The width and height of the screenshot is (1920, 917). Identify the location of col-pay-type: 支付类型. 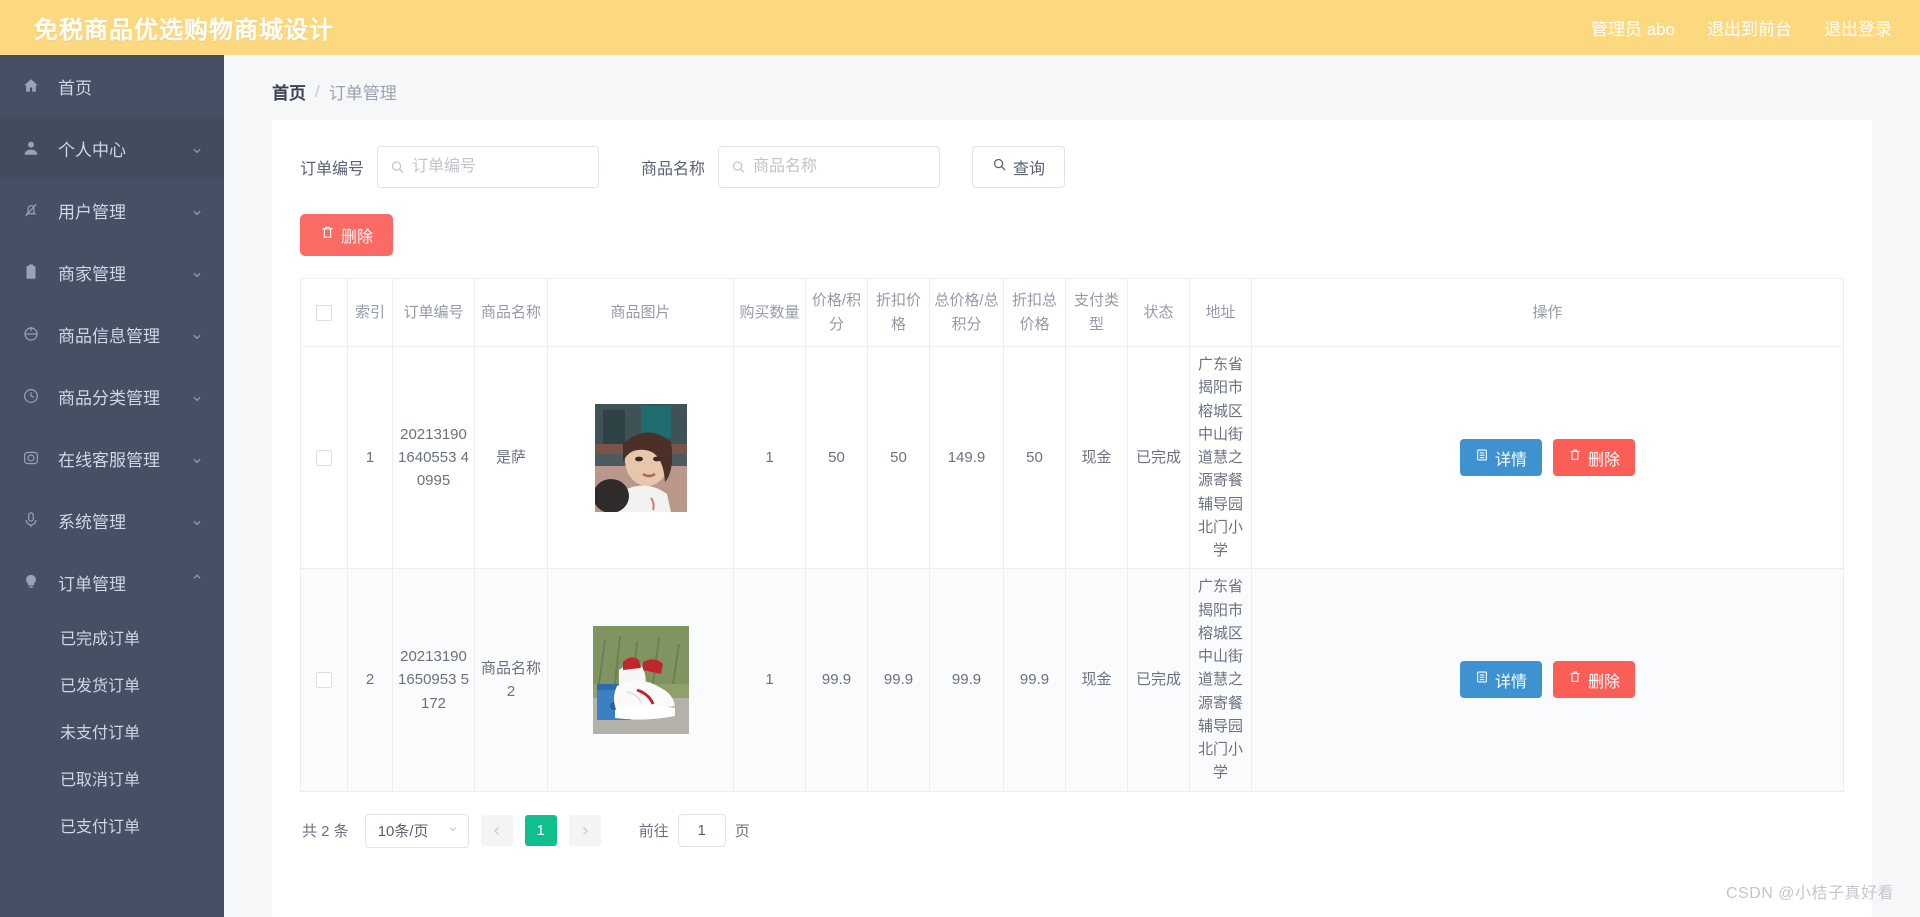
(1096, 312).